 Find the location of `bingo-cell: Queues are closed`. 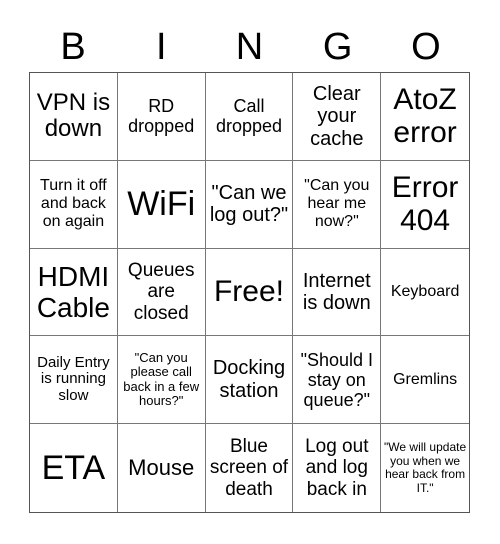

bingo-cell: Queues are closed is located at coordinates (161, 292).